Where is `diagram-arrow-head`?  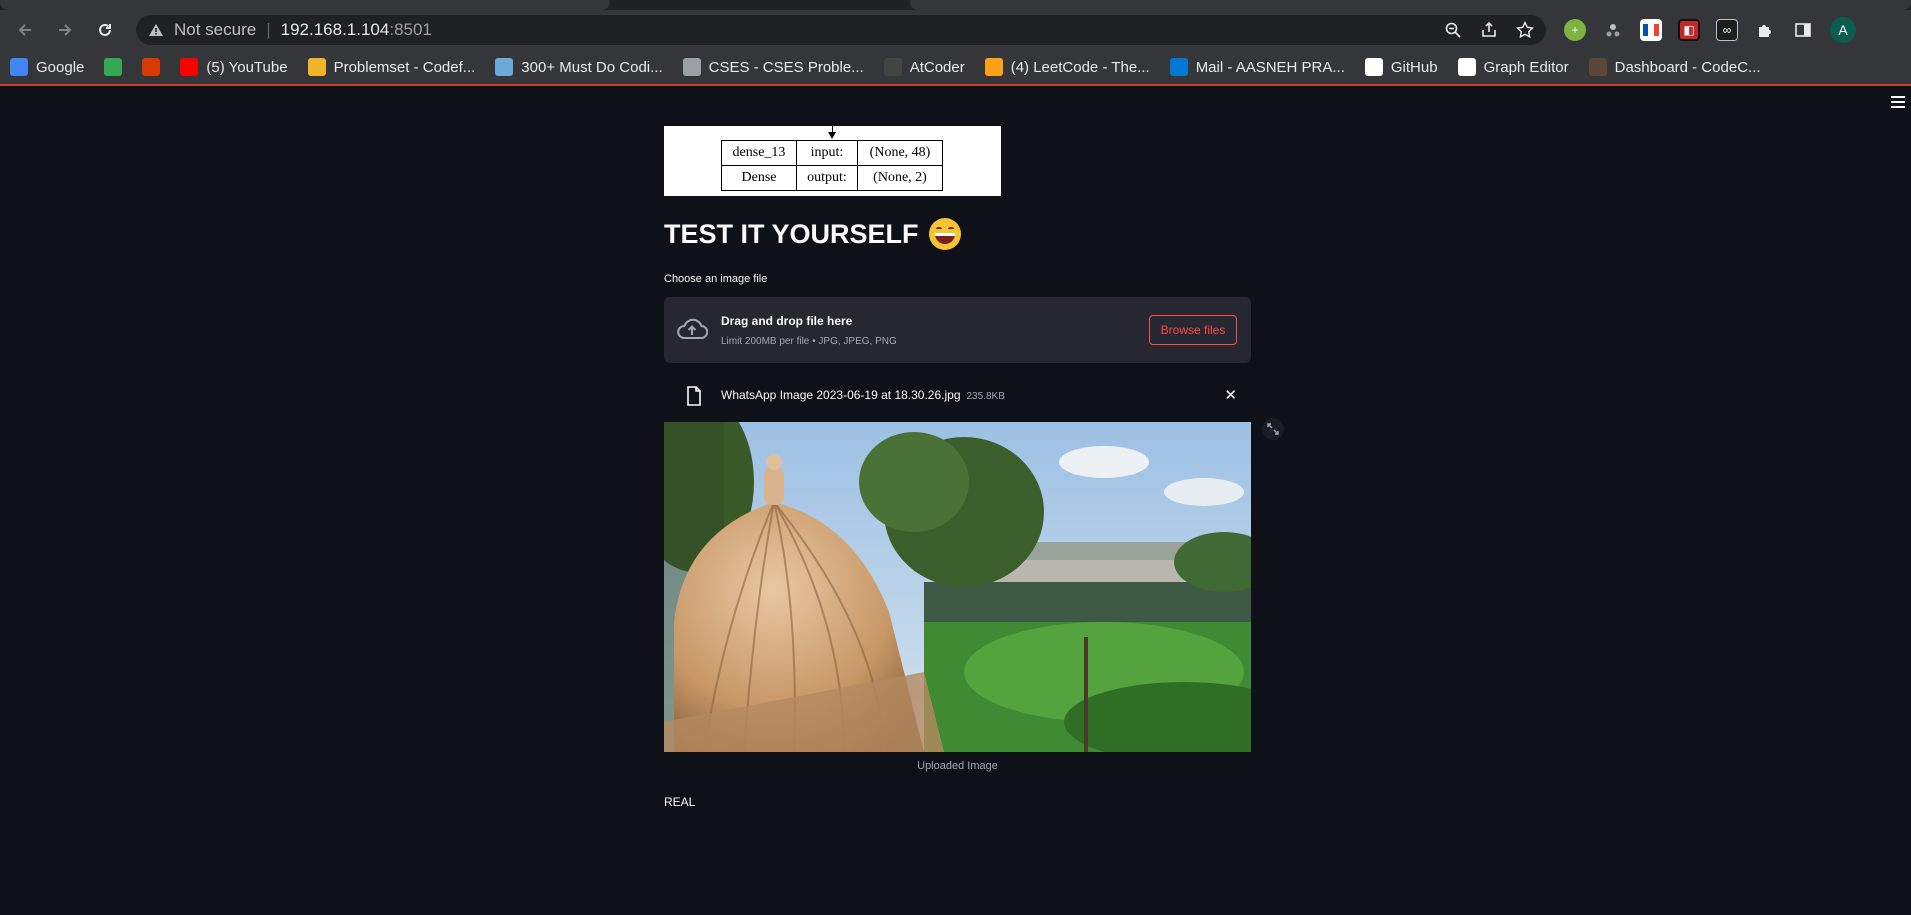 diagram-arrow-head is located at coordinates (832, 135).